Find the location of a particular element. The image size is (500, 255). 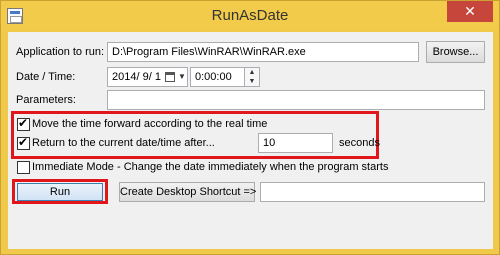

app-label: Application to run: is located at coordinates (60, 52).